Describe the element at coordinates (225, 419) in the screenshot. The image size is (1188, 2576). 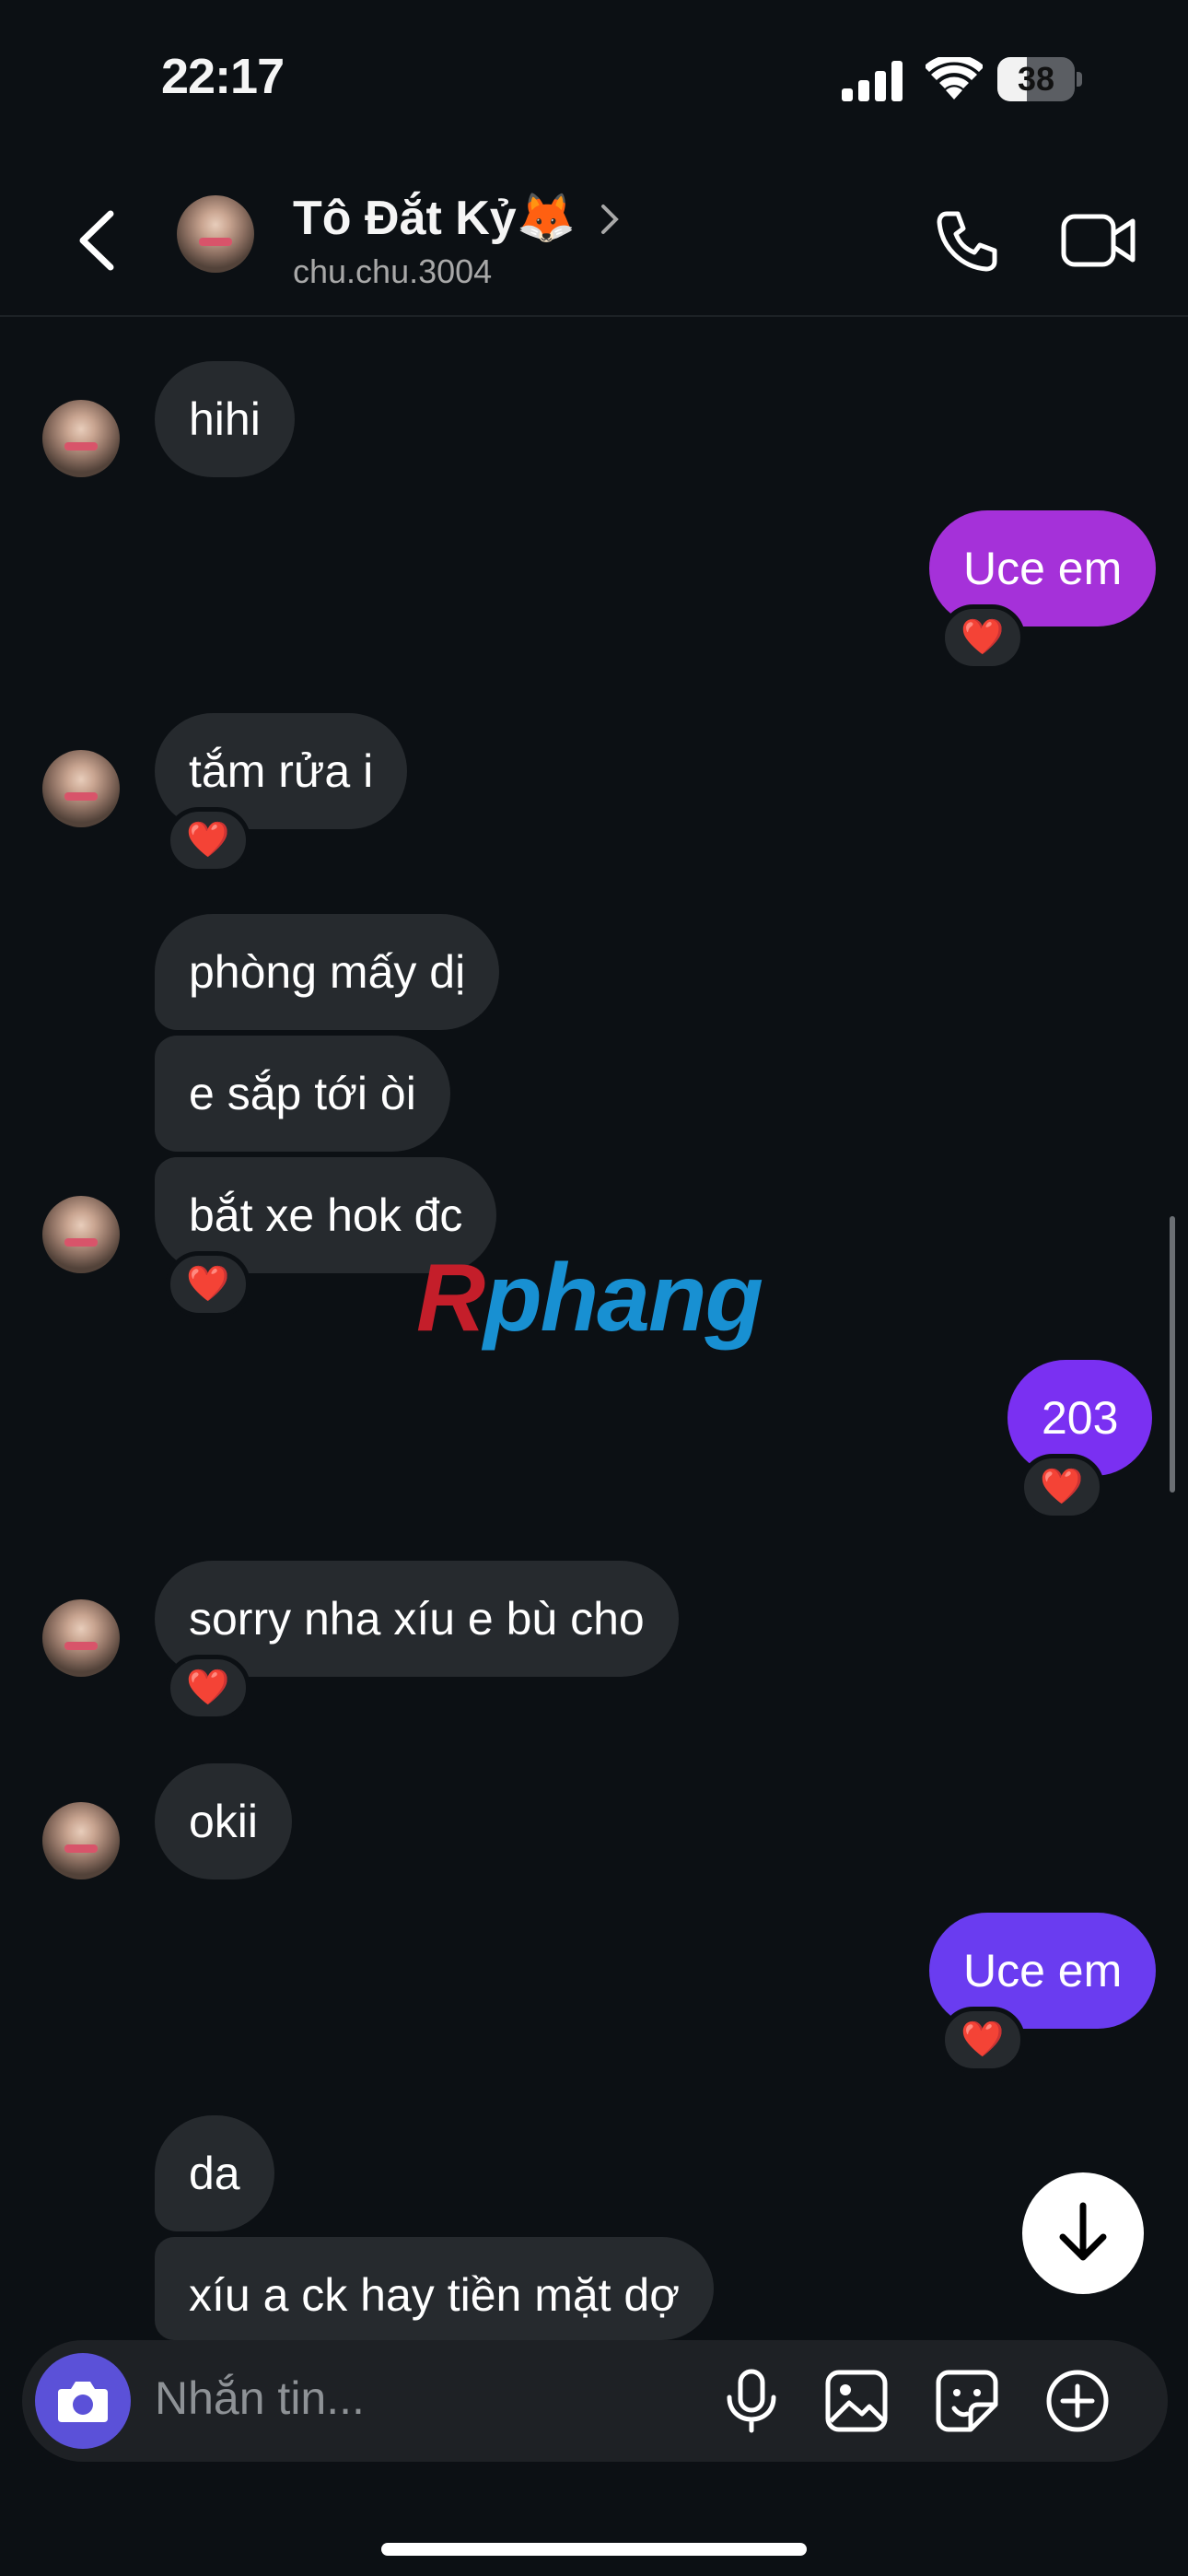
I see `message-incoming: hihi` at that location.